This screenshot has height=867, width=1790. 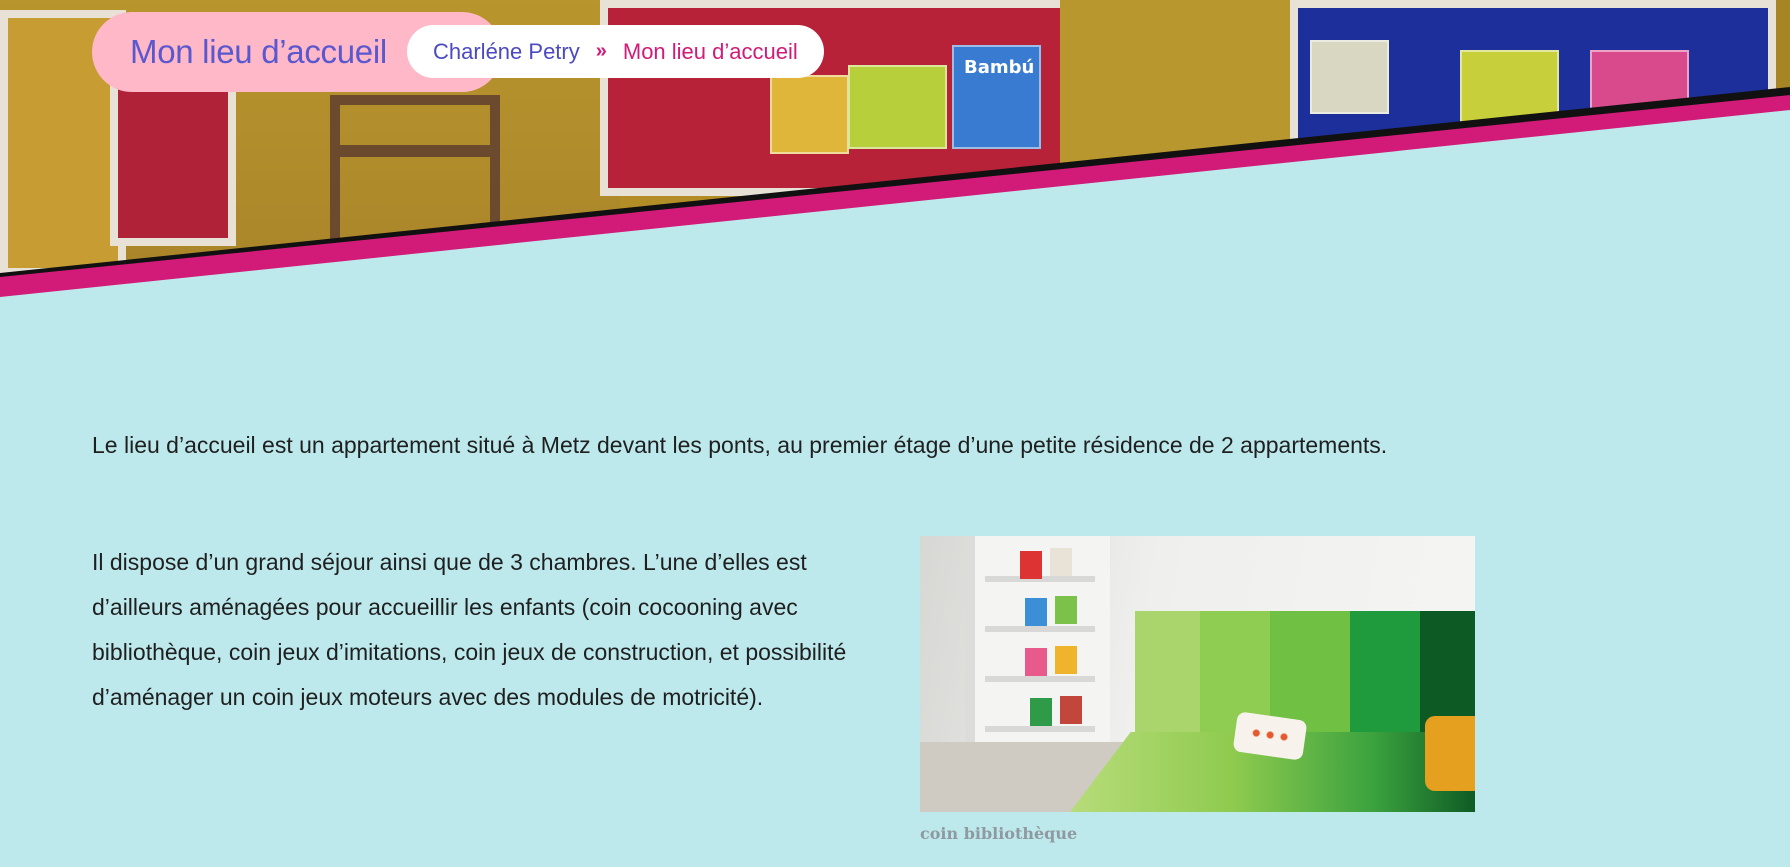 What do you see at coordinates (258, 51) in the screenshot?
I see `page-title: Mon lieu d’accueil` at bounding box center [258, 51].